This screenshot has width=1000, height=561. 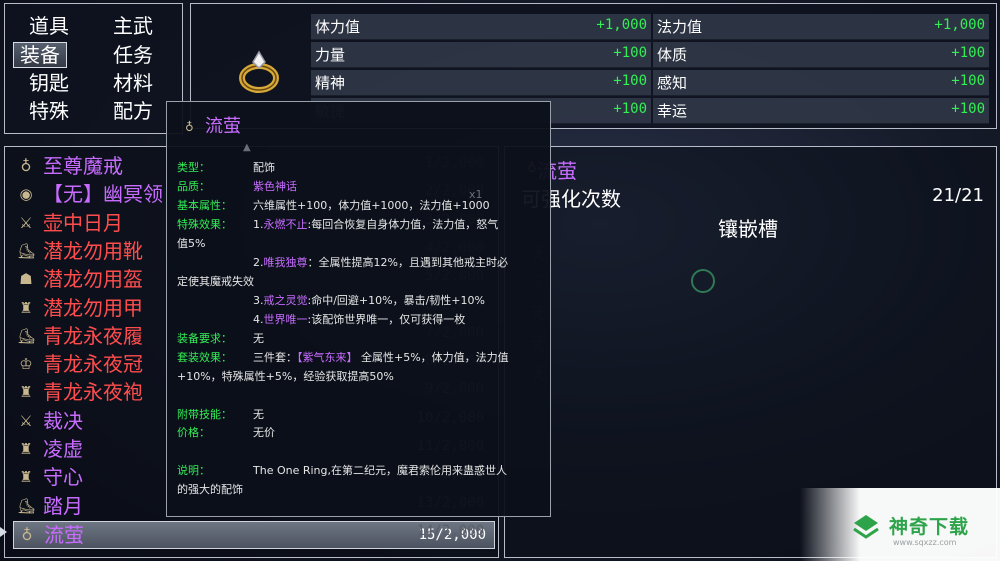 What do you see at coordinates (386, 319) in the screenshot?
I see `effect-4-text: :该配饰世界唯一，仅可获得一枚` at bounding box center [386, 319].